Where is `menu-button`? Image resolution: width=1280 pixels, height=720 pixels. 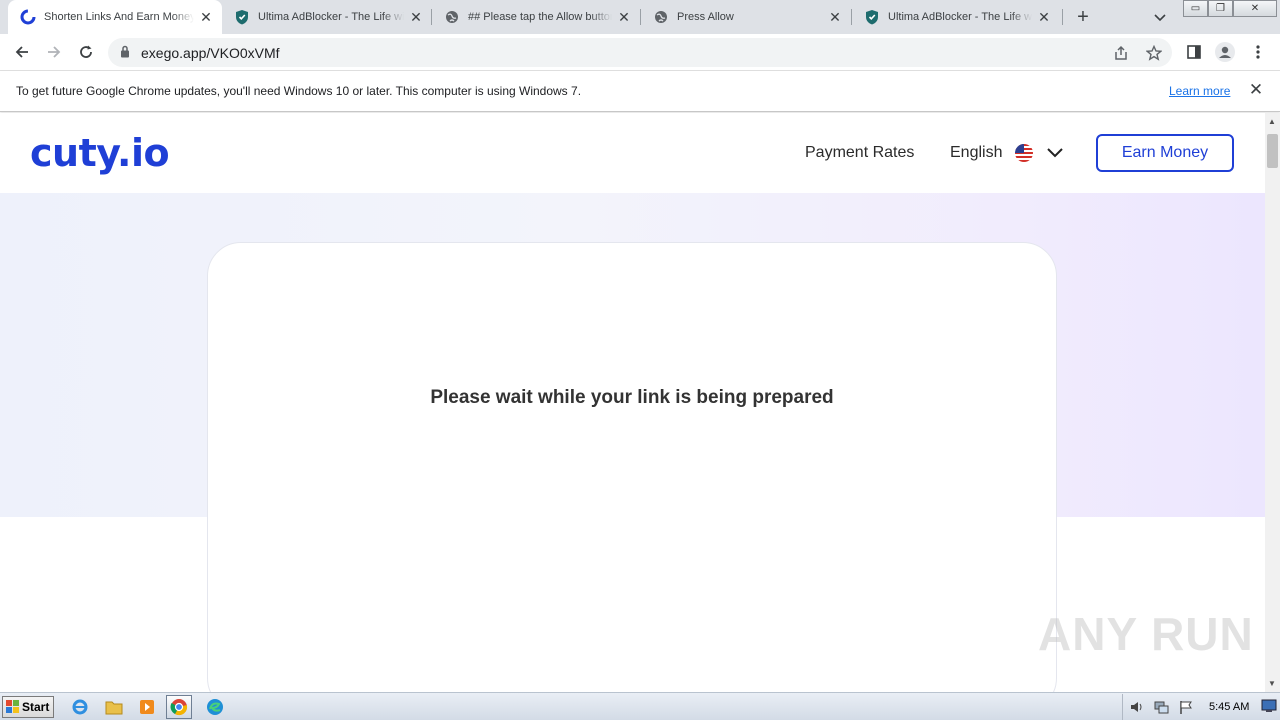 menu-button is located at coordinates (1258, 52).